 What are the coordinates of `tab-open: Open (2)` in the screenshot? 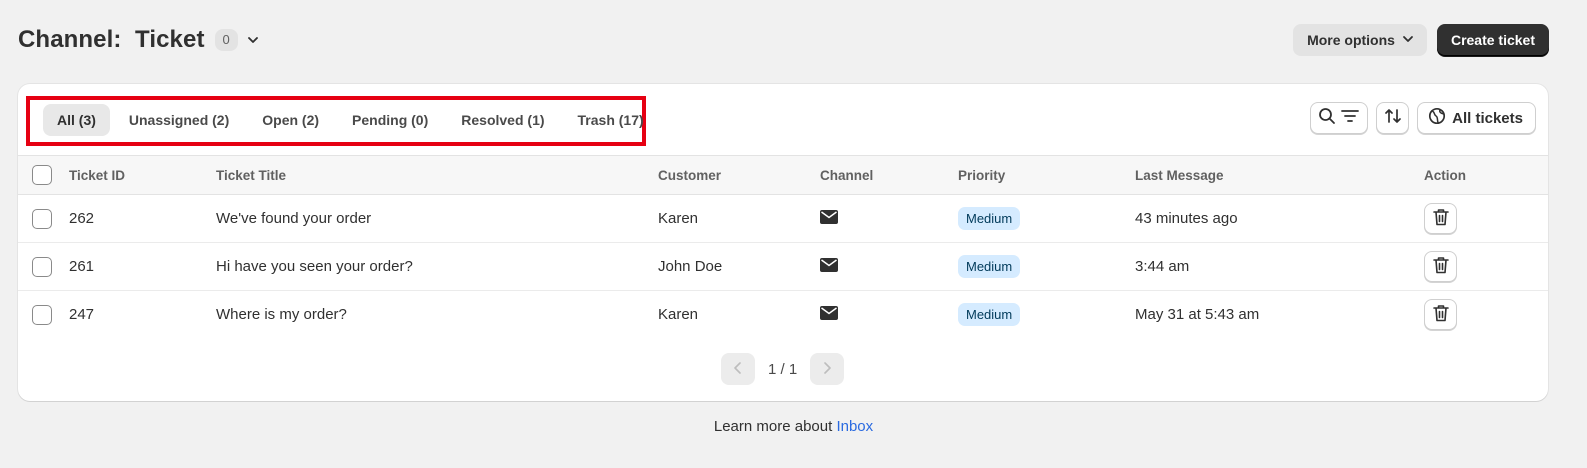 It's located at (290, 120).